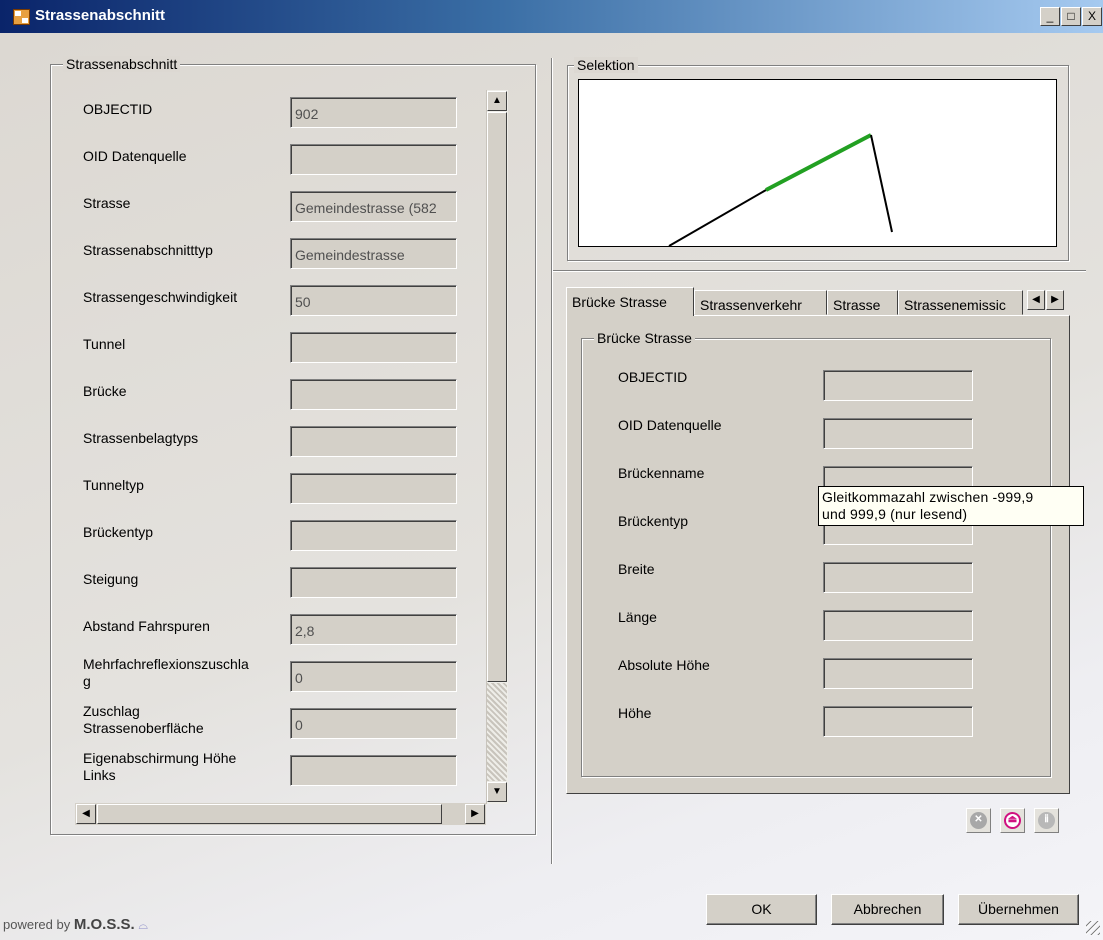 This screenshot has width=1103, height=940. Describe the element at coordinates (105, 391) in the screenshot. I see `attribute-label: Brücke` at that location.